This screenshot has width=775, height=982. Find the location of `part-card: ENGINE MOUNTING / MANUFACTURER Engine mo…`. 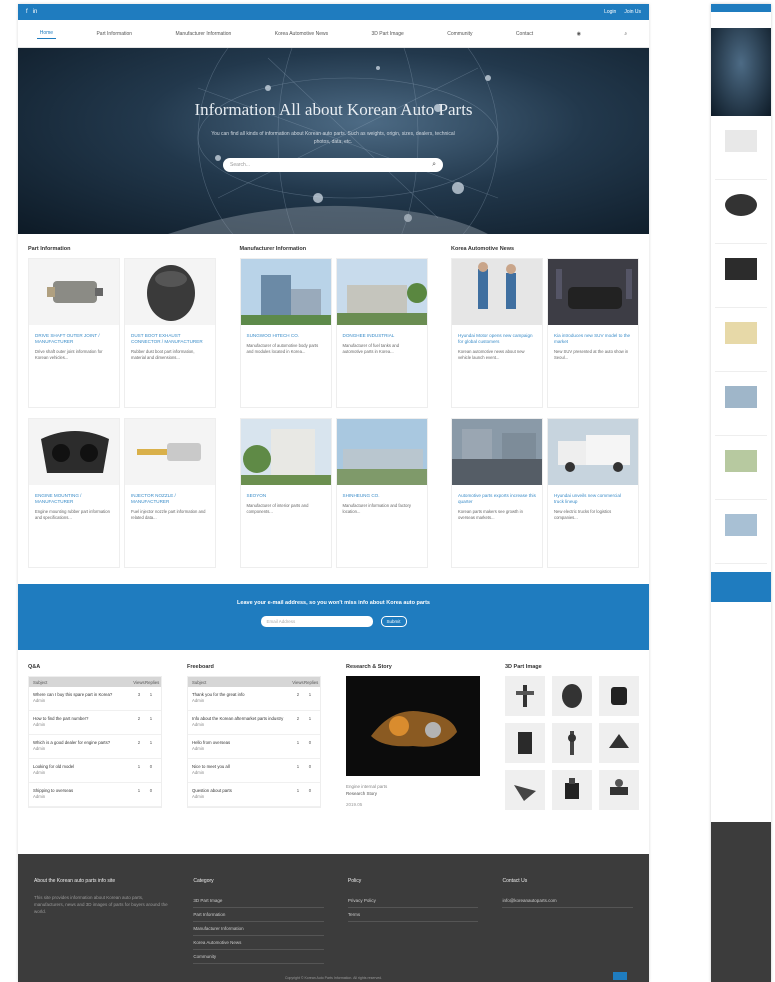

part-card: ENGINE MOUNTING / MANUFACTURER Engine mo… is located at coordinates (74, 493).